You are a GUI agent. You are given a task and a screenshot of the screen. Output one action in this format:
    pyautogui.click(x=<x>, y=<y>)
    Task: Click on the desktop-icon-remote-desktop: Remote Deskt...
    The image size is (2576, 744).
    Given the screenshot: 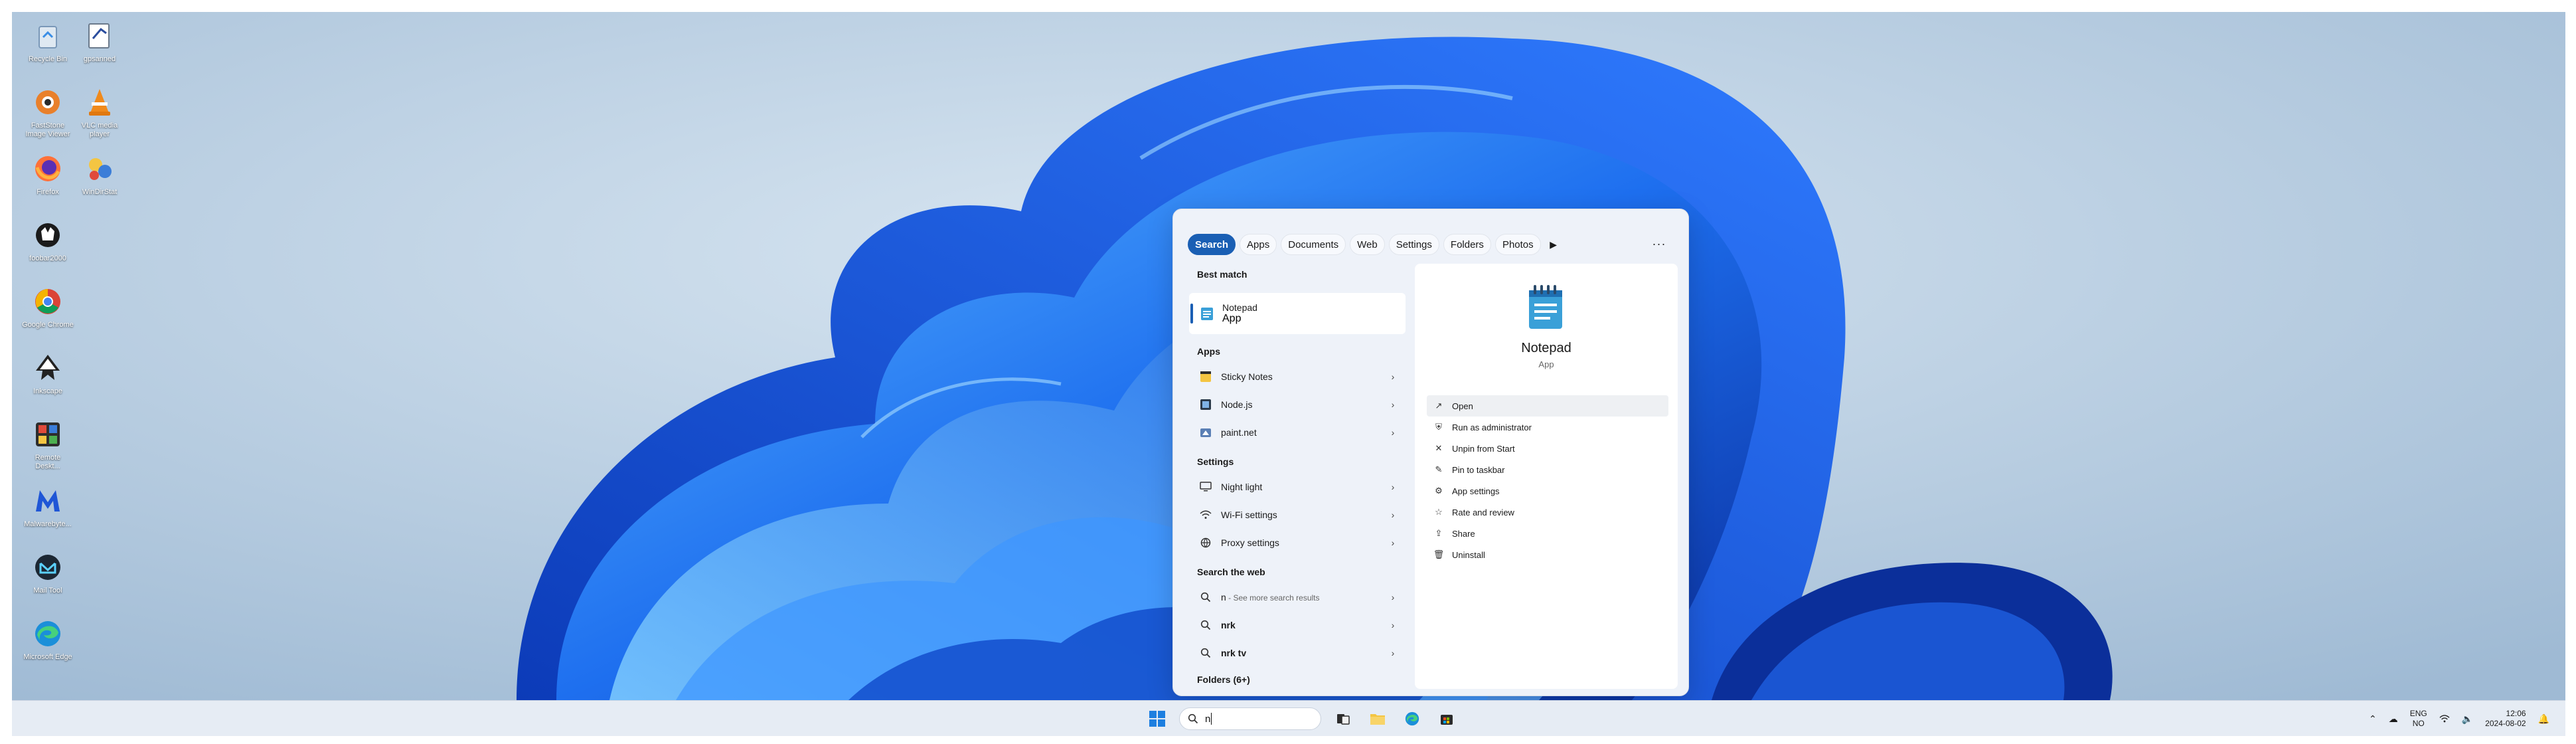 What is the action you would take?
    pyautogui.click(x=48, y=444)
    